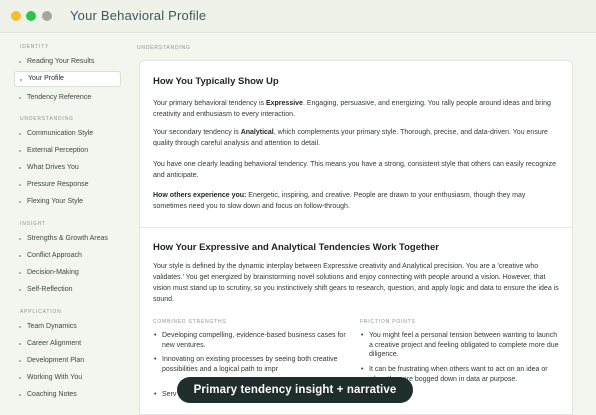  I want to click on sidebar-item-label: External Perception, so click(58, 150).